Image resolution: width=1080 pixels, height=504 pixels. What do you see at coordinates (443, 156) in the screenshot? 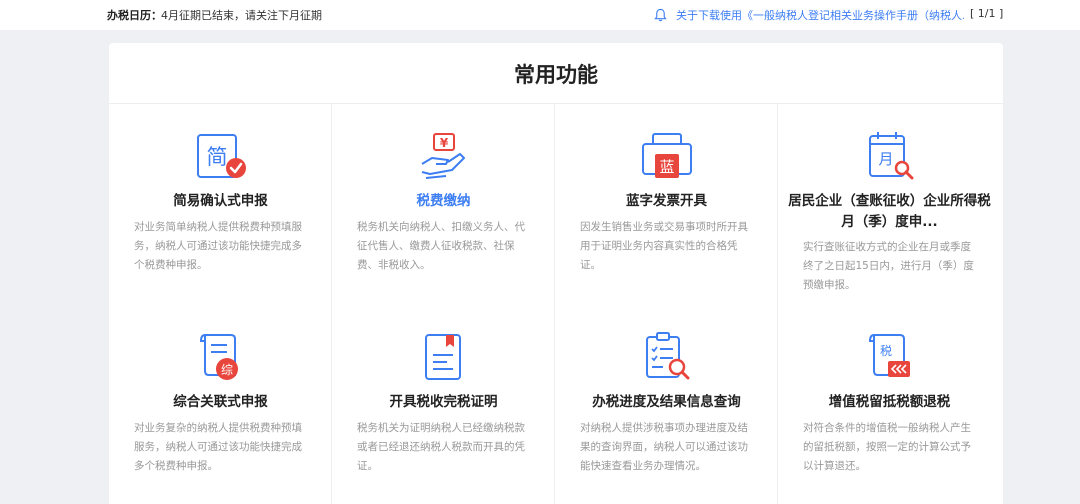
I see `tax-payment-icon: ¥` at bounding box center [443, 156].